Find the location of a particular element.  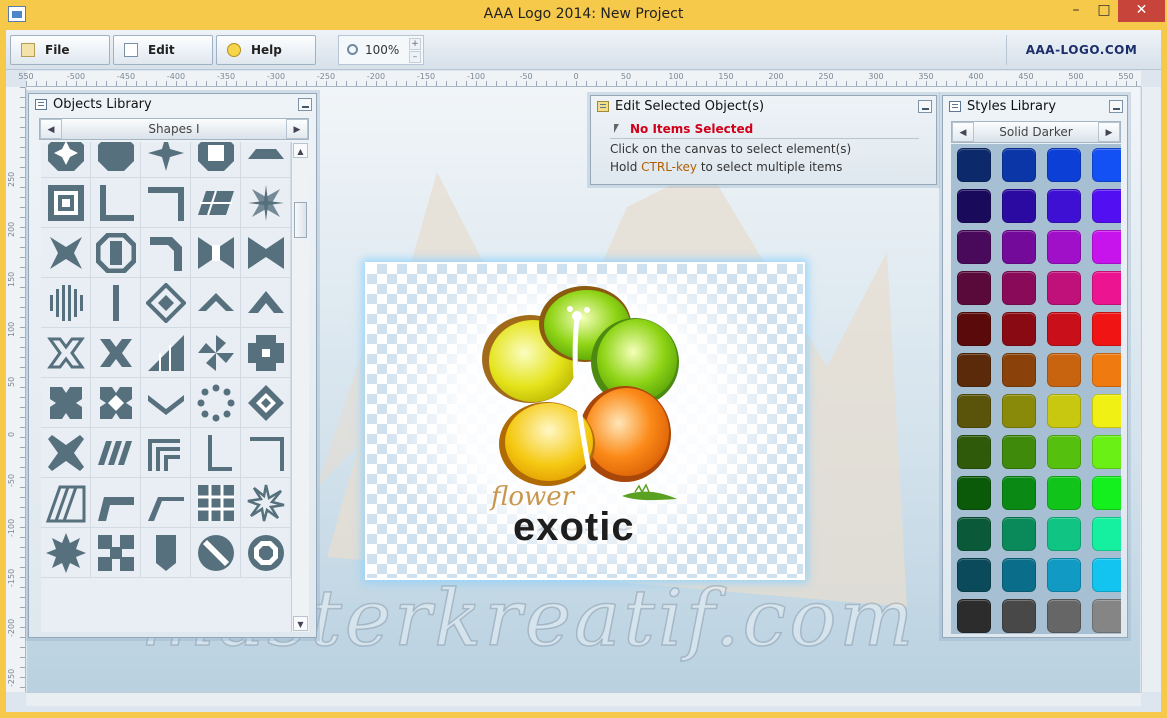

shape-gear-star is located at coordinates (66, 553).